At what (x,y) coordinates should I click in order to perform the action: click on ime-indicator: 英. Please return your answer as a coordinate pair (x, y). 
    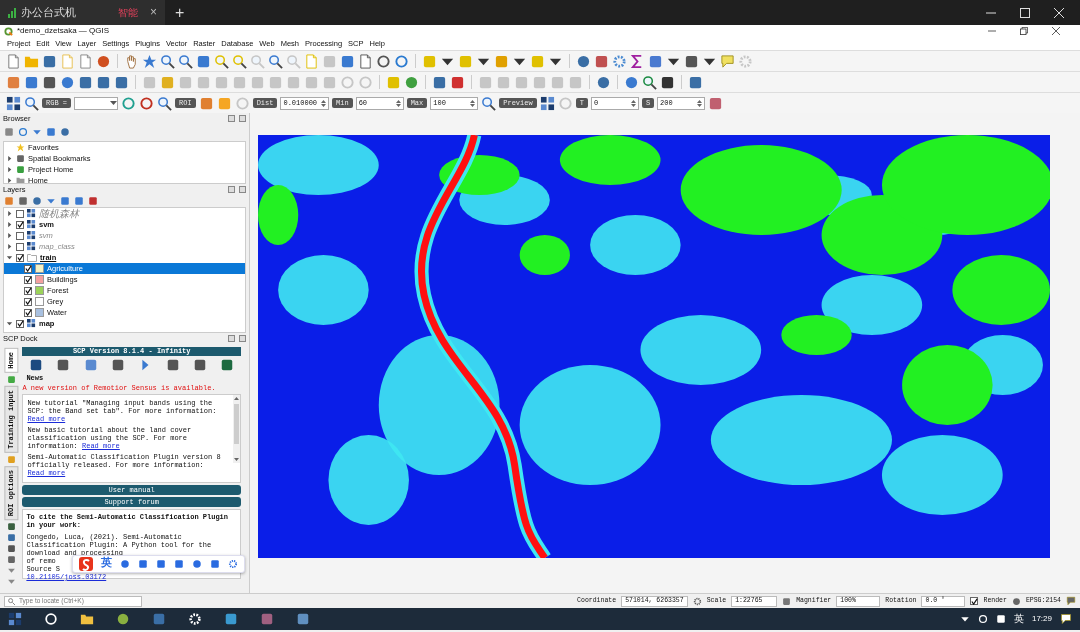
    Looking at the image, I should click on (1018, 619).